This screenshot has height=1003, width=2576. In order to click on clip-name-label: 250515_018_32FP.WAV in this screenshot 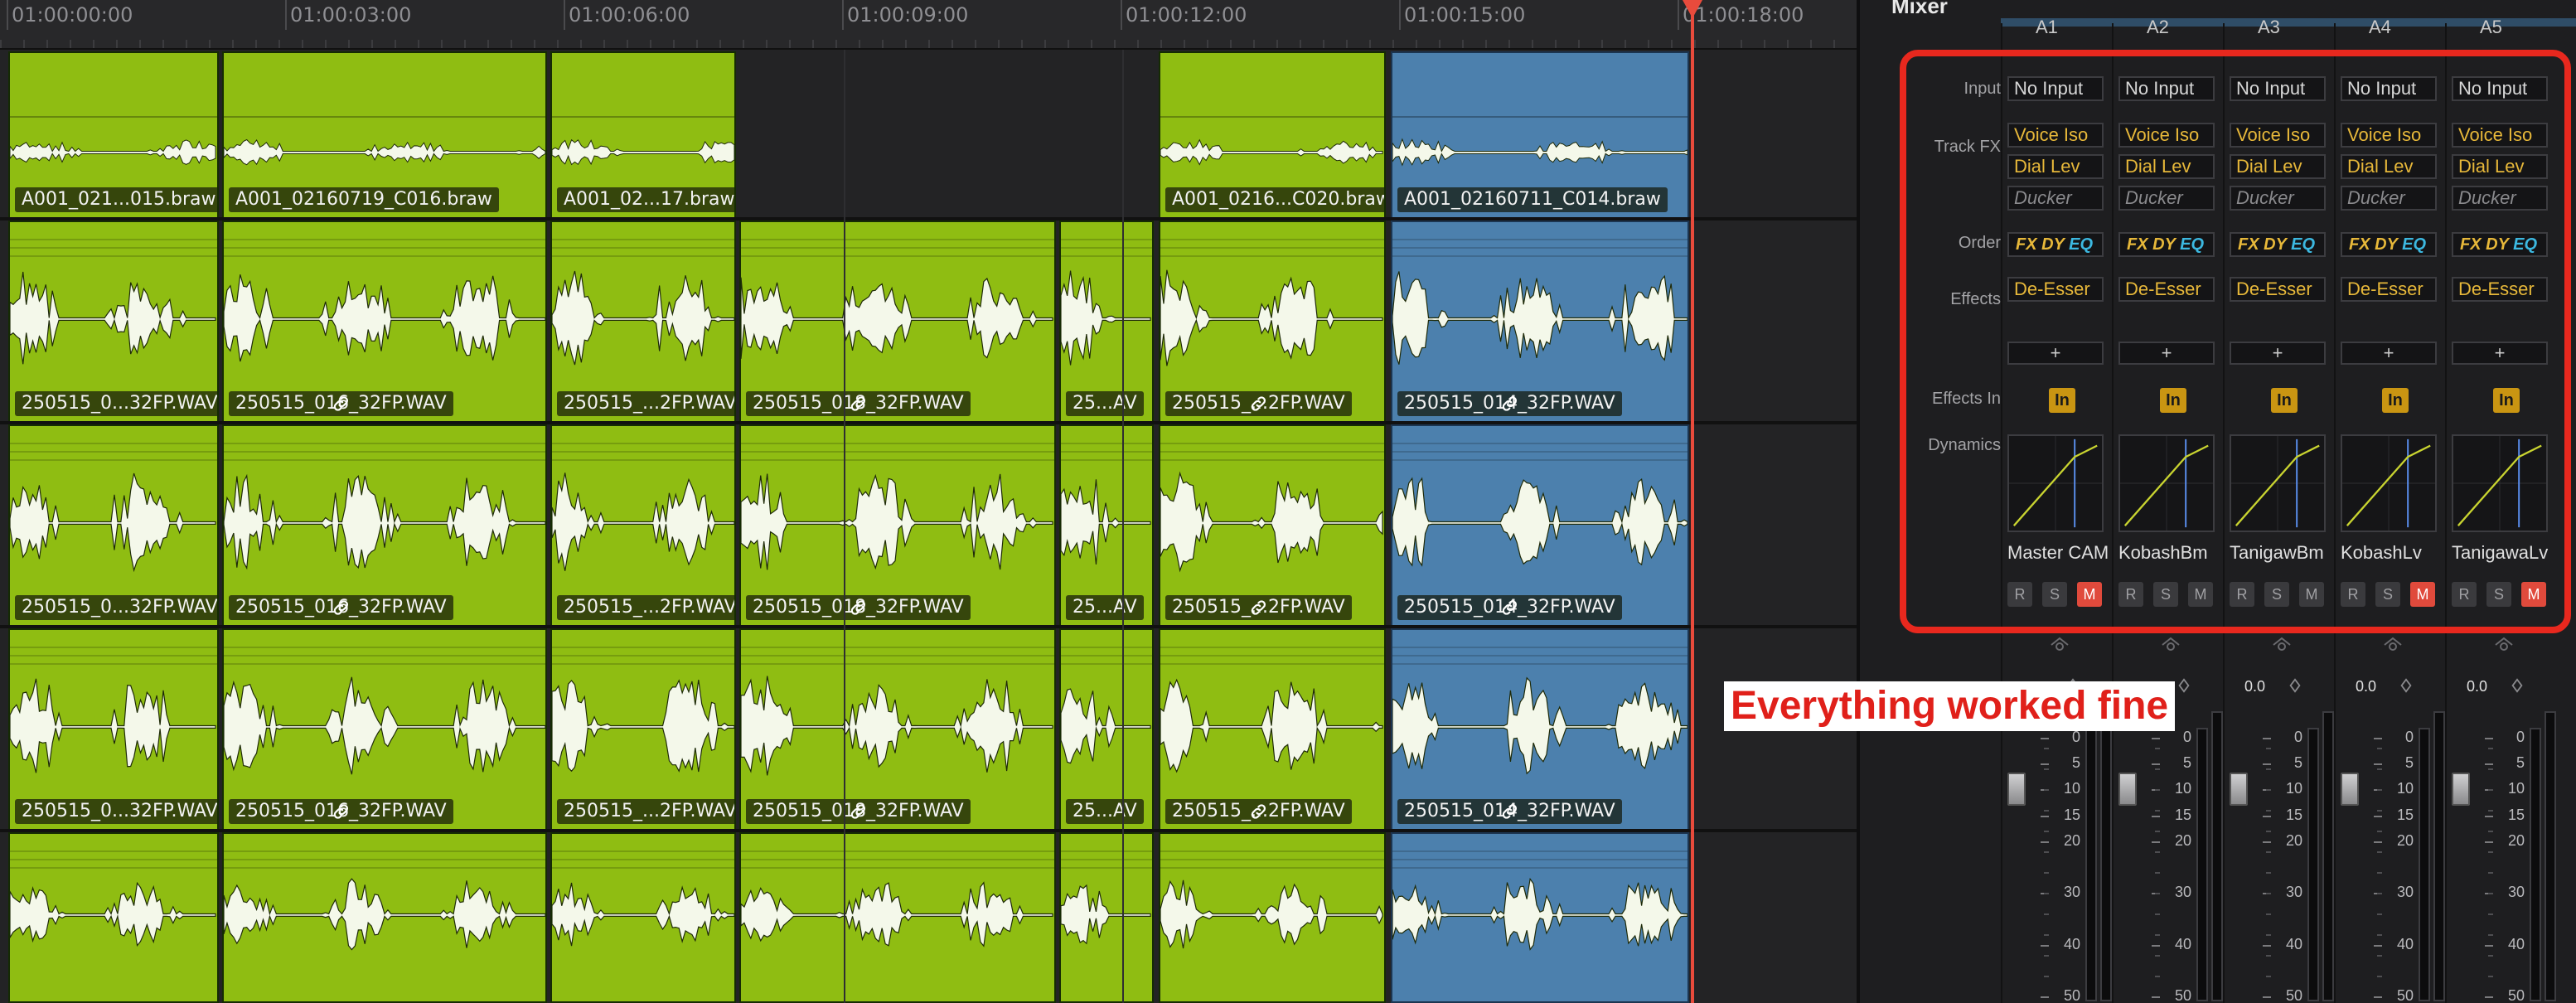, I will do `click(858, 811)`.